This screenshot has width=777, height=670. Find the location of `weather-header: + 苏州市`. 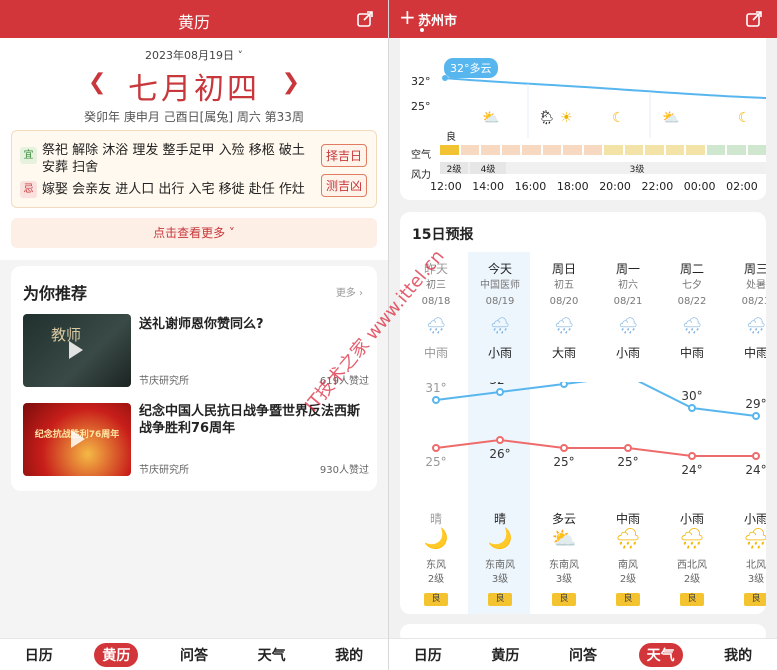

weather-header: + 苏州市 is located at coordinates (583, 19).